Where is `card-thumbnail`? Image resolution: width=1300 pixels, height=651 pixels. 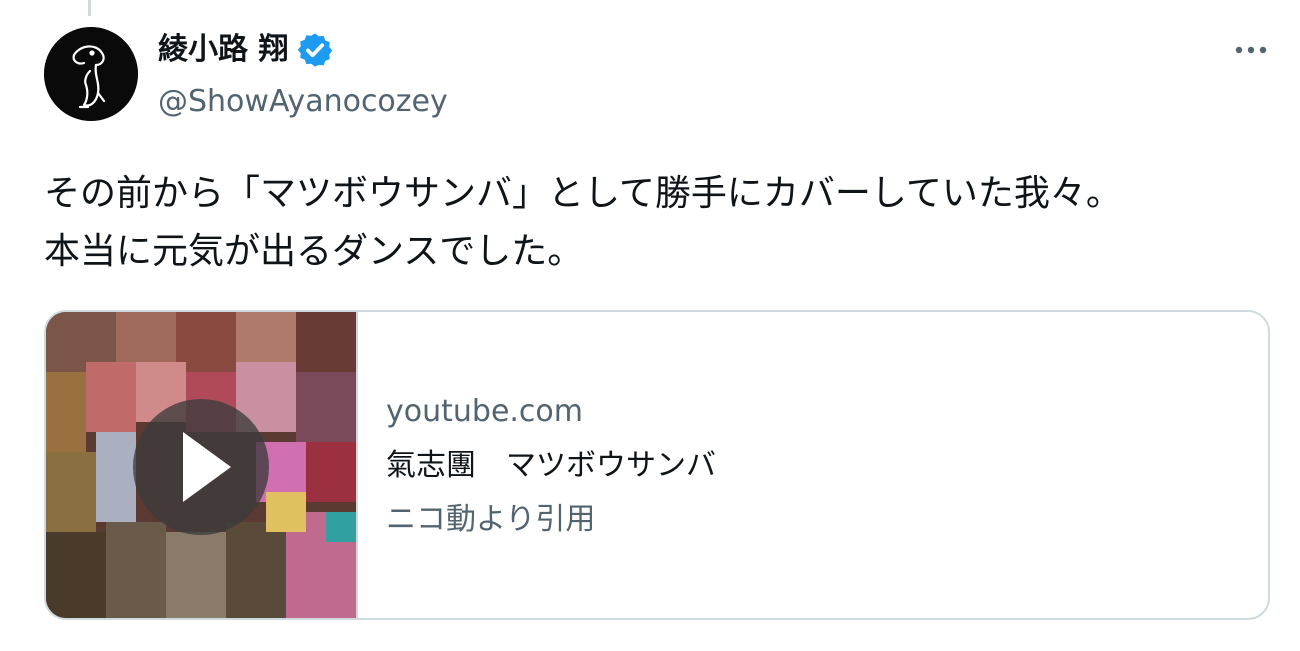 card-thumbnail is located at coordinates (202, 465).